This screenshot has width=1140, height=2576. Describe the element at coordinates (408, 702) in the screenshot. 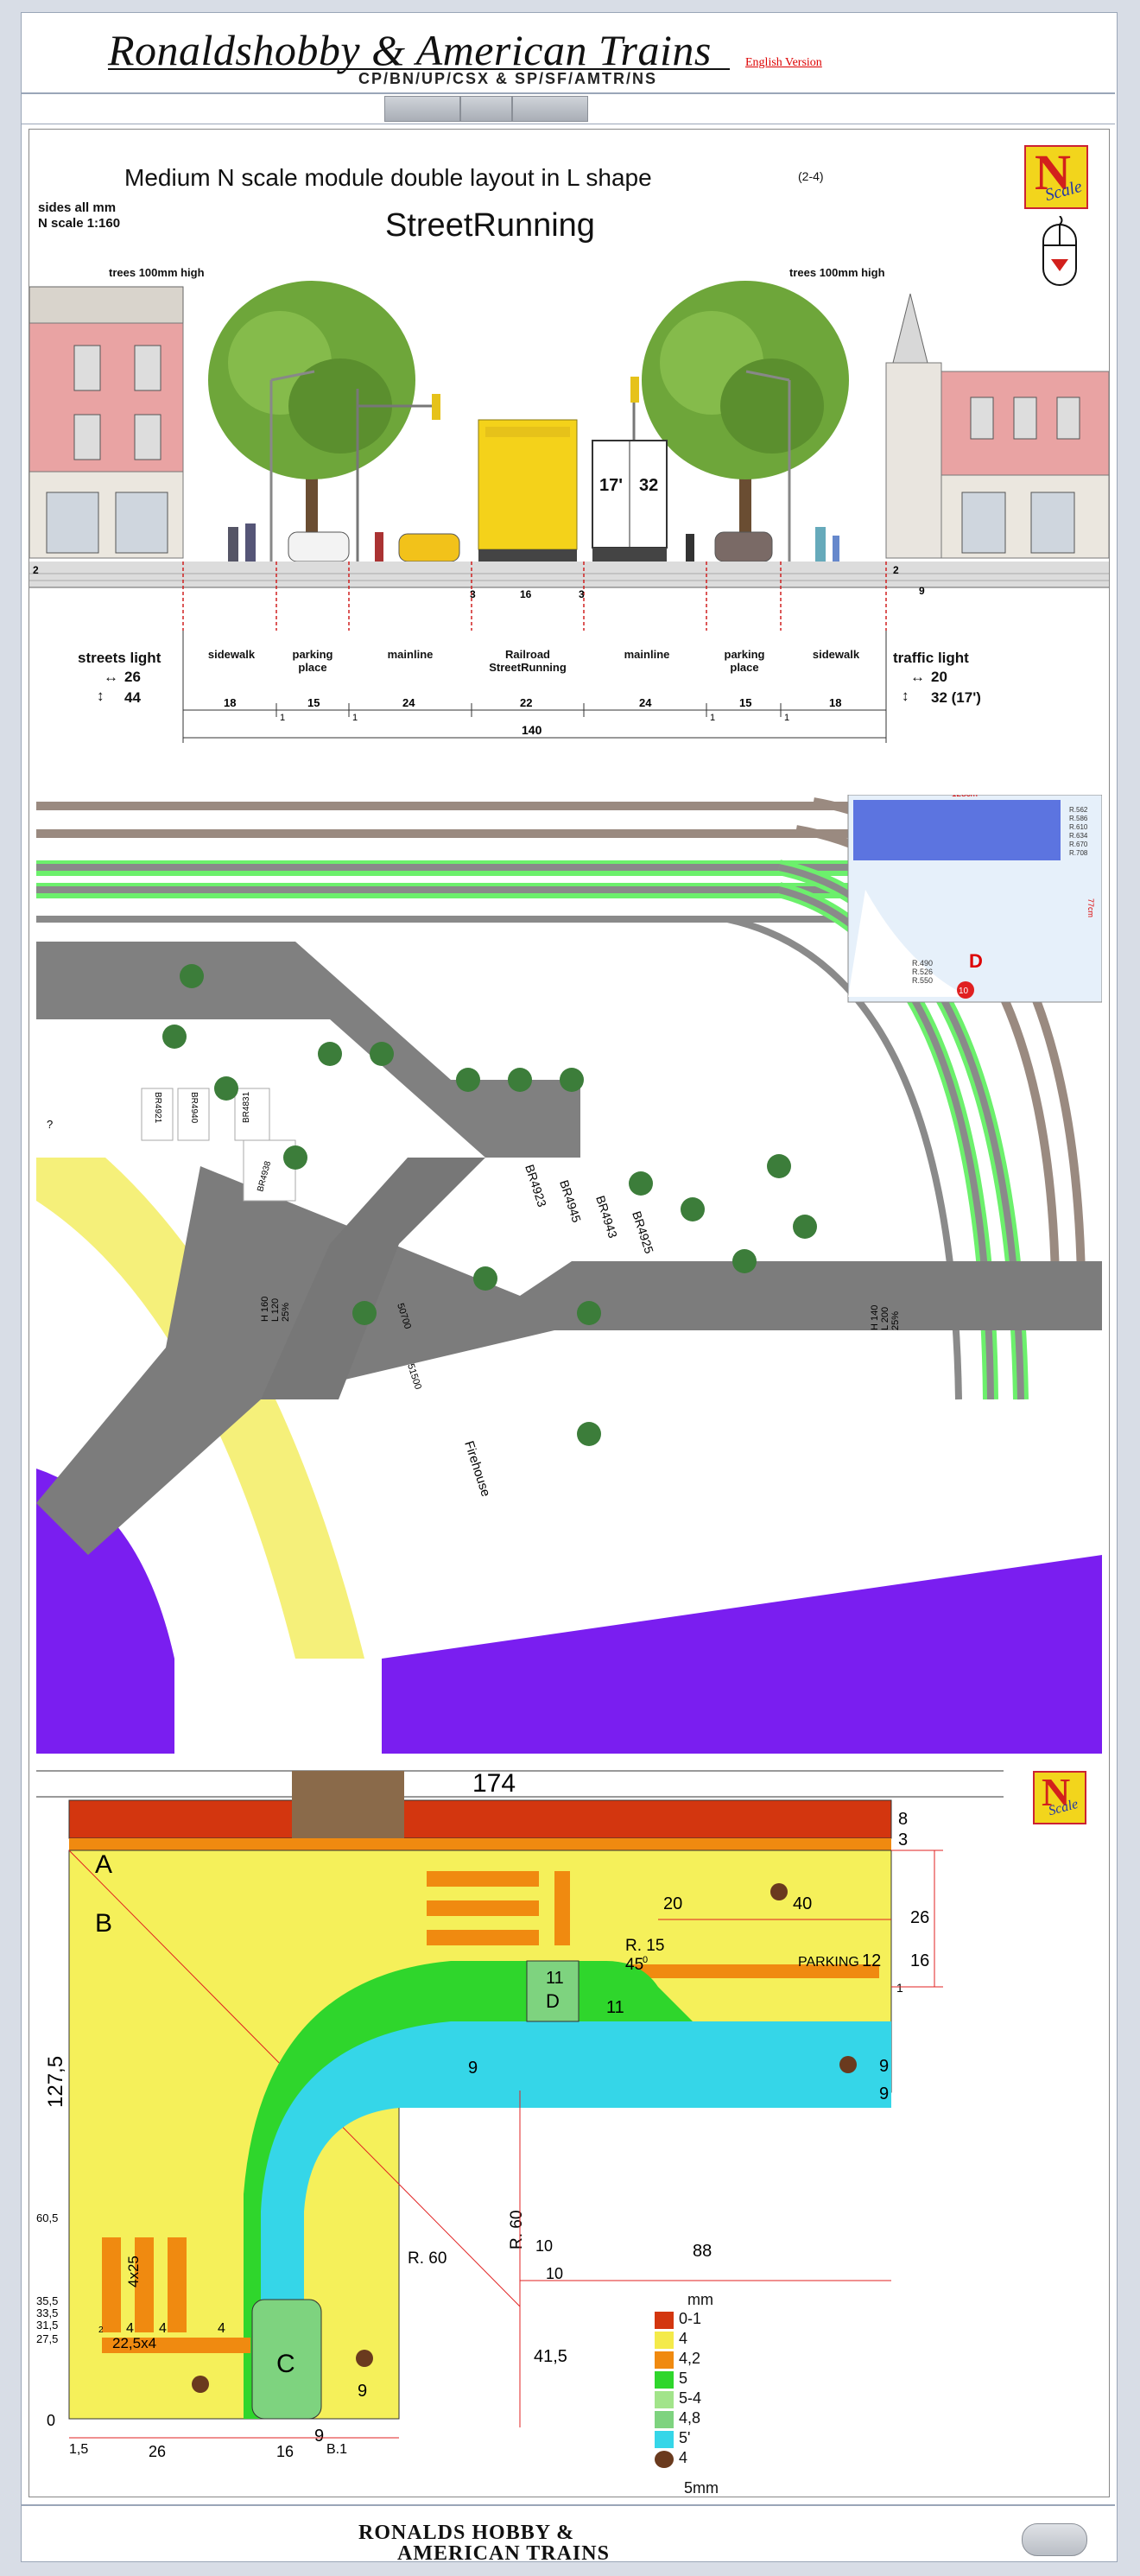

I see `width-mainline-left: 24` at that location.